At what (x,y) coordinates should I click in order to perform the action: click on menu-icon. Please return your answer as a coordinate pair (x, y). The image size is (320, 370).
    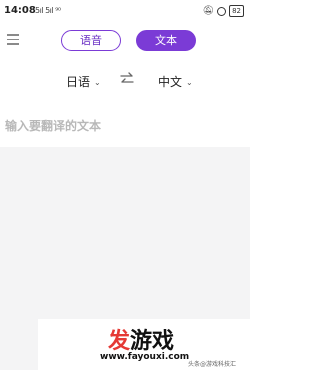
    Looking at the image, I should click on (13, 40).